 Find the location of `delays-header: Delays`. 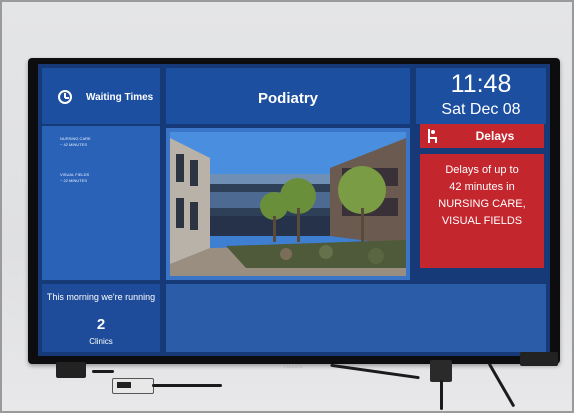

delays-header: Delays is located at coordinates (482, 136).